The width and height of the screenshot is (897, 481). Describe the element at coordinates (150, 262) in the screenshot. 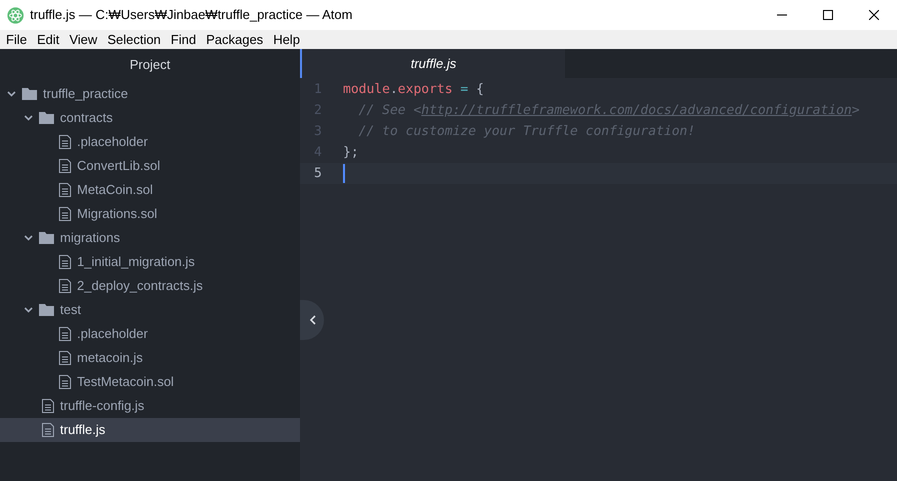

I see `file-row: 1_initial_migration.js` at that location.